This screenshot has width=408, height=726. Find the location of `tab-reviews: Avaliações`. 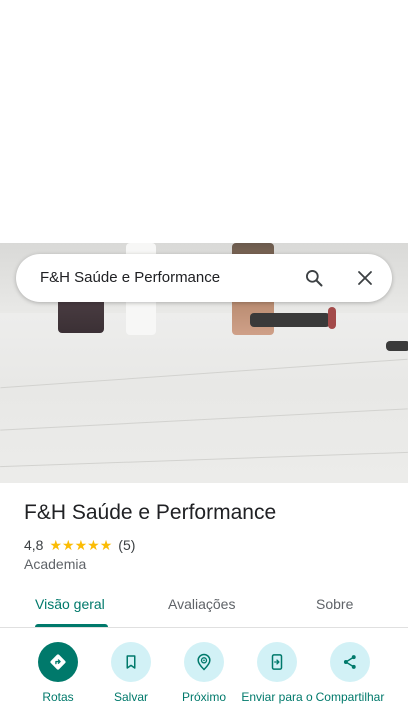

tab-reviews: Avaliações is located at coordinates (201, 604).